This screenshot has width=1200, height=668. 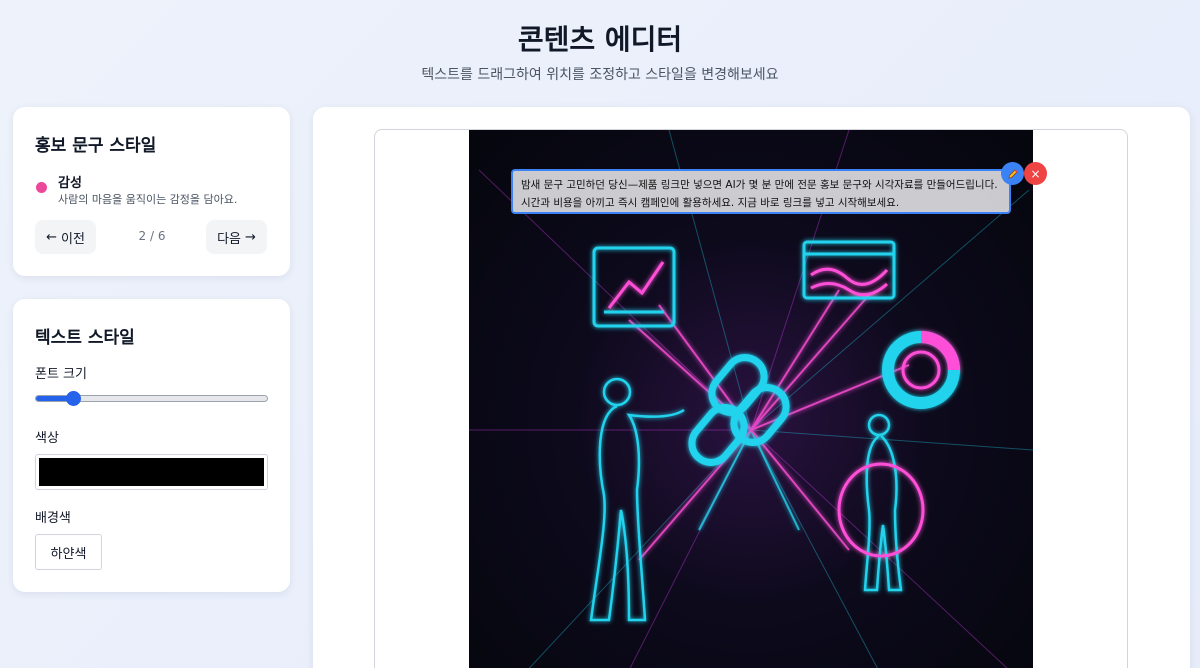 I want to click on prev-button-label: 이전, so click(x=72, y=239).